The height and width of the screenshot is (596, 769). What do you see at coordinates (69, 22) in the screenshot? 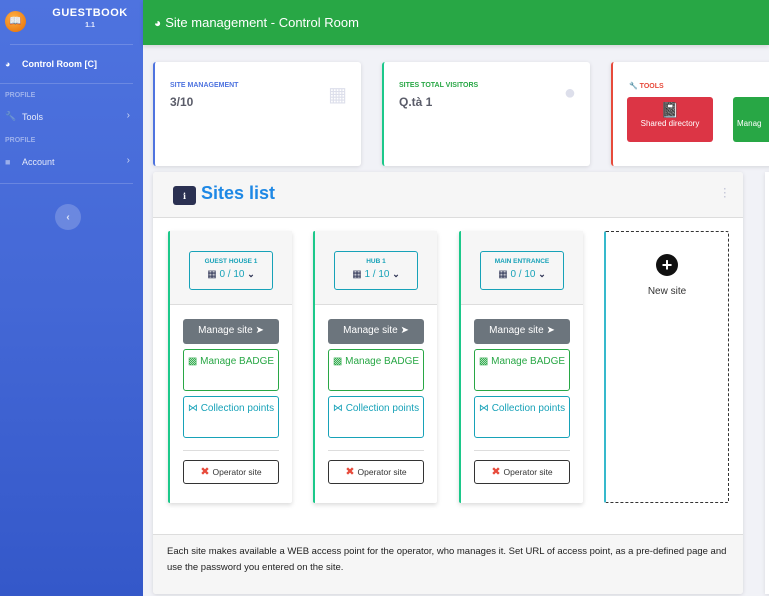
I see `brand: 📖 GUESTBOOK 1.1` at bounding box center [69, 22].